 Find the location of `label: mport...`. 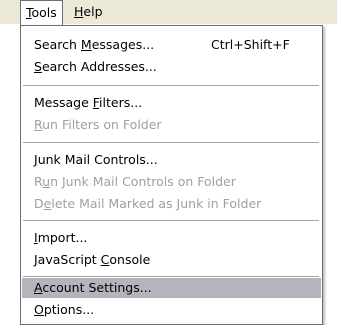

label: mport... is located at coordinates (62, 237).